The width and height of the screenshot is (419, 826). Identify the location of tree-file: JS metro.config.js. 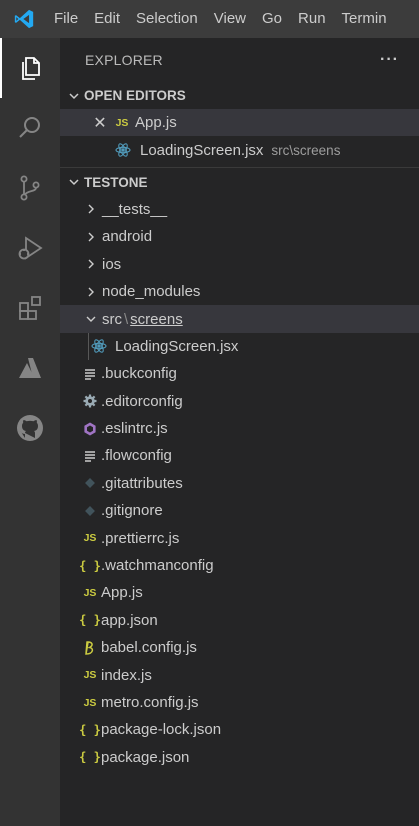
(239, 702).